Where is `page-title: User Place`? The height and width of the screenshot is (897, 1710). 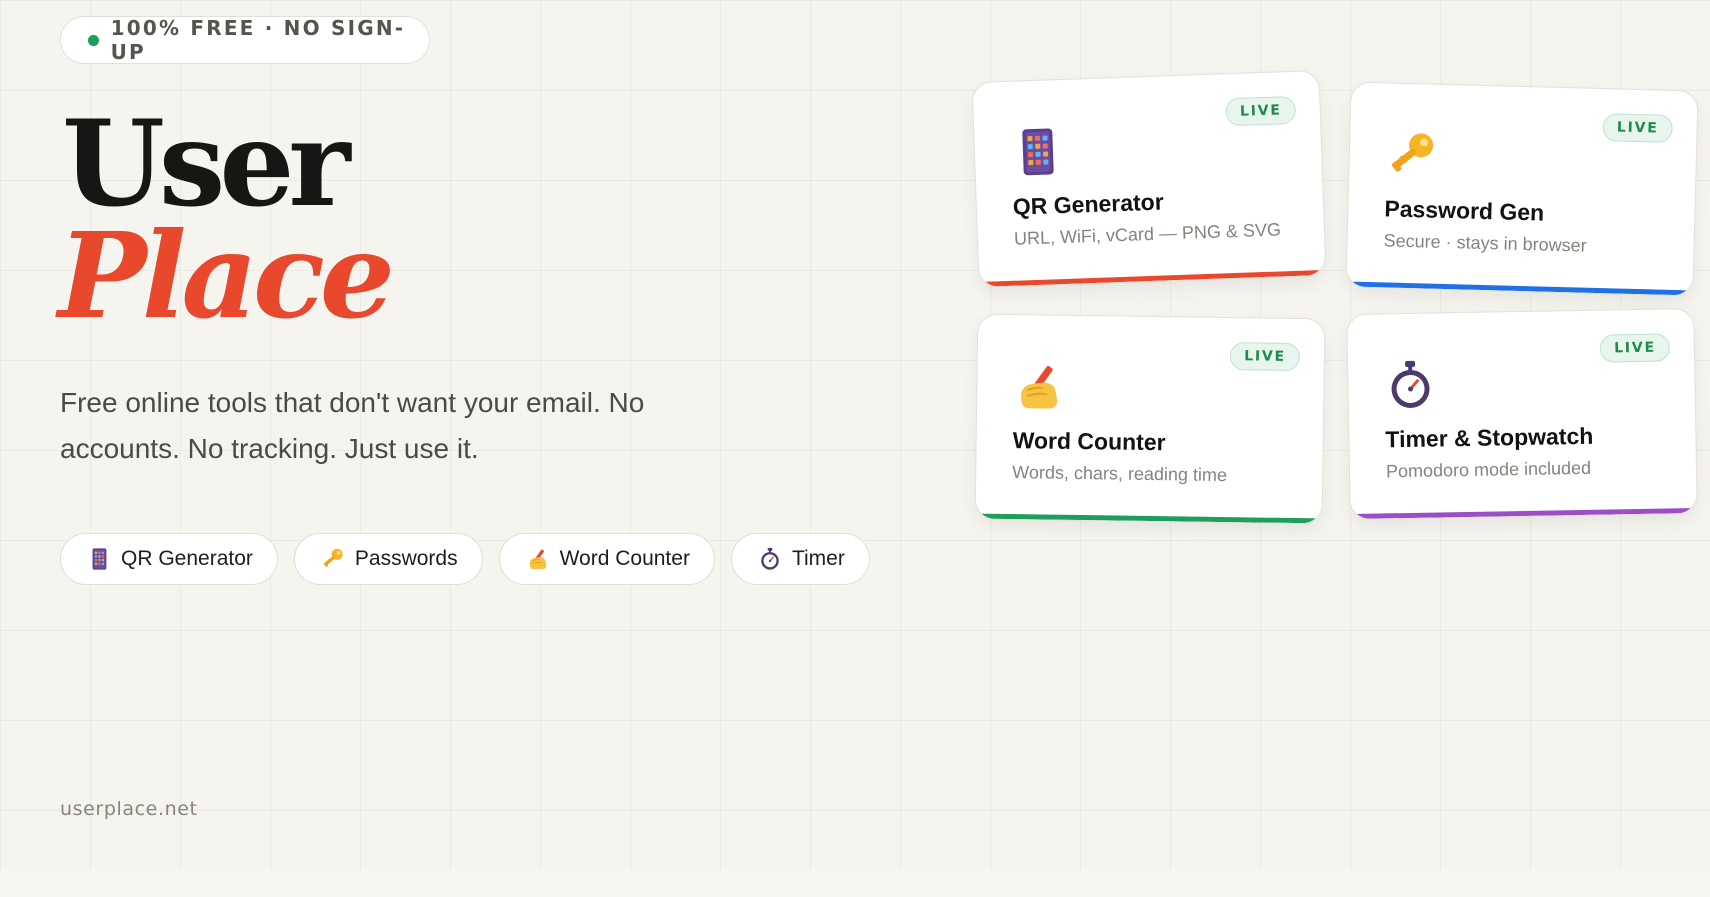
page-title: User Place is located at coordinates (226, 214).